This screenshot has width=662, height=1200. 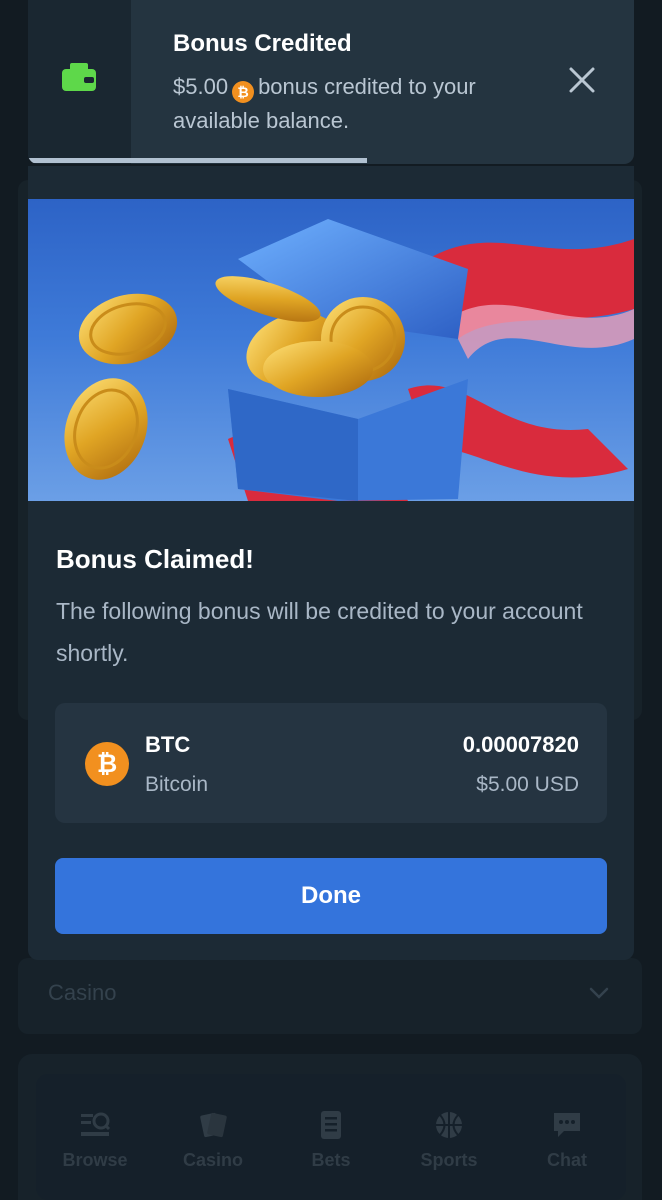 I want to click on casino-section-label: Casino, so click(x=82, y=992).